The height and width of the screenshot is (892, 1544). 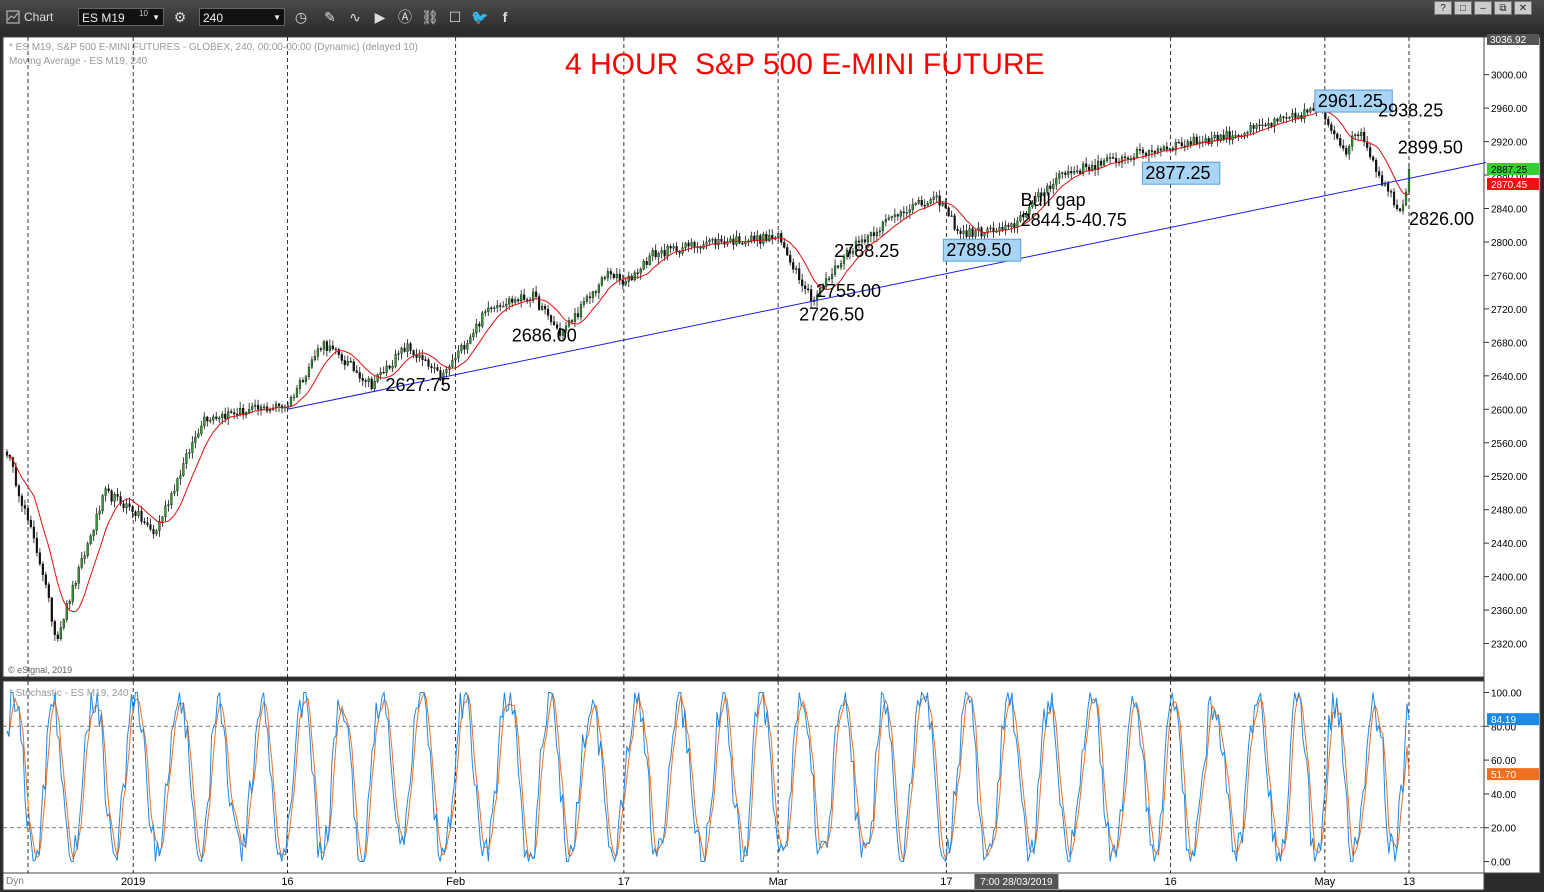 What do you see at coordinates (1506, 693) in the screenshot?
I see `stochastic-y-tick-label: 100.00` at bounding box center [1506, 693].